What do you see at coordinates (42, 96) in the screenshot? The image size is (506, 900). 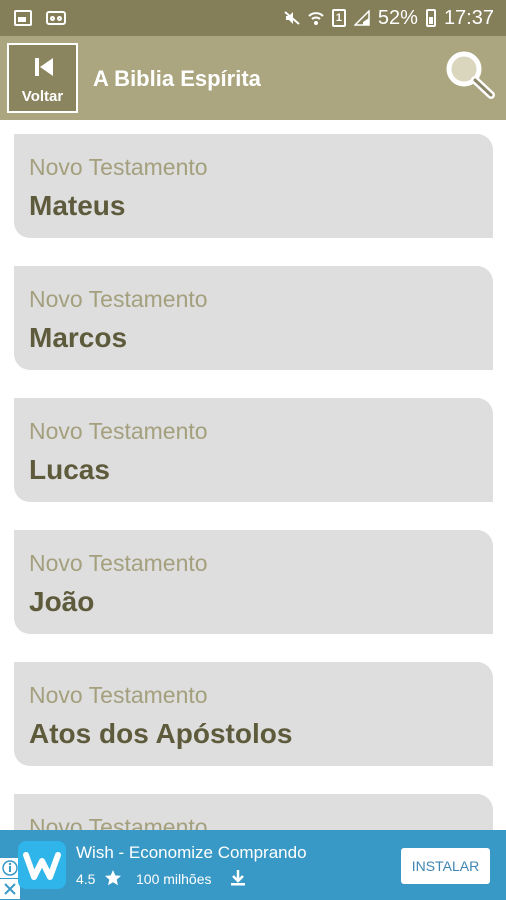 I see `back-label: Voltar` at bounding box center [42, 96].